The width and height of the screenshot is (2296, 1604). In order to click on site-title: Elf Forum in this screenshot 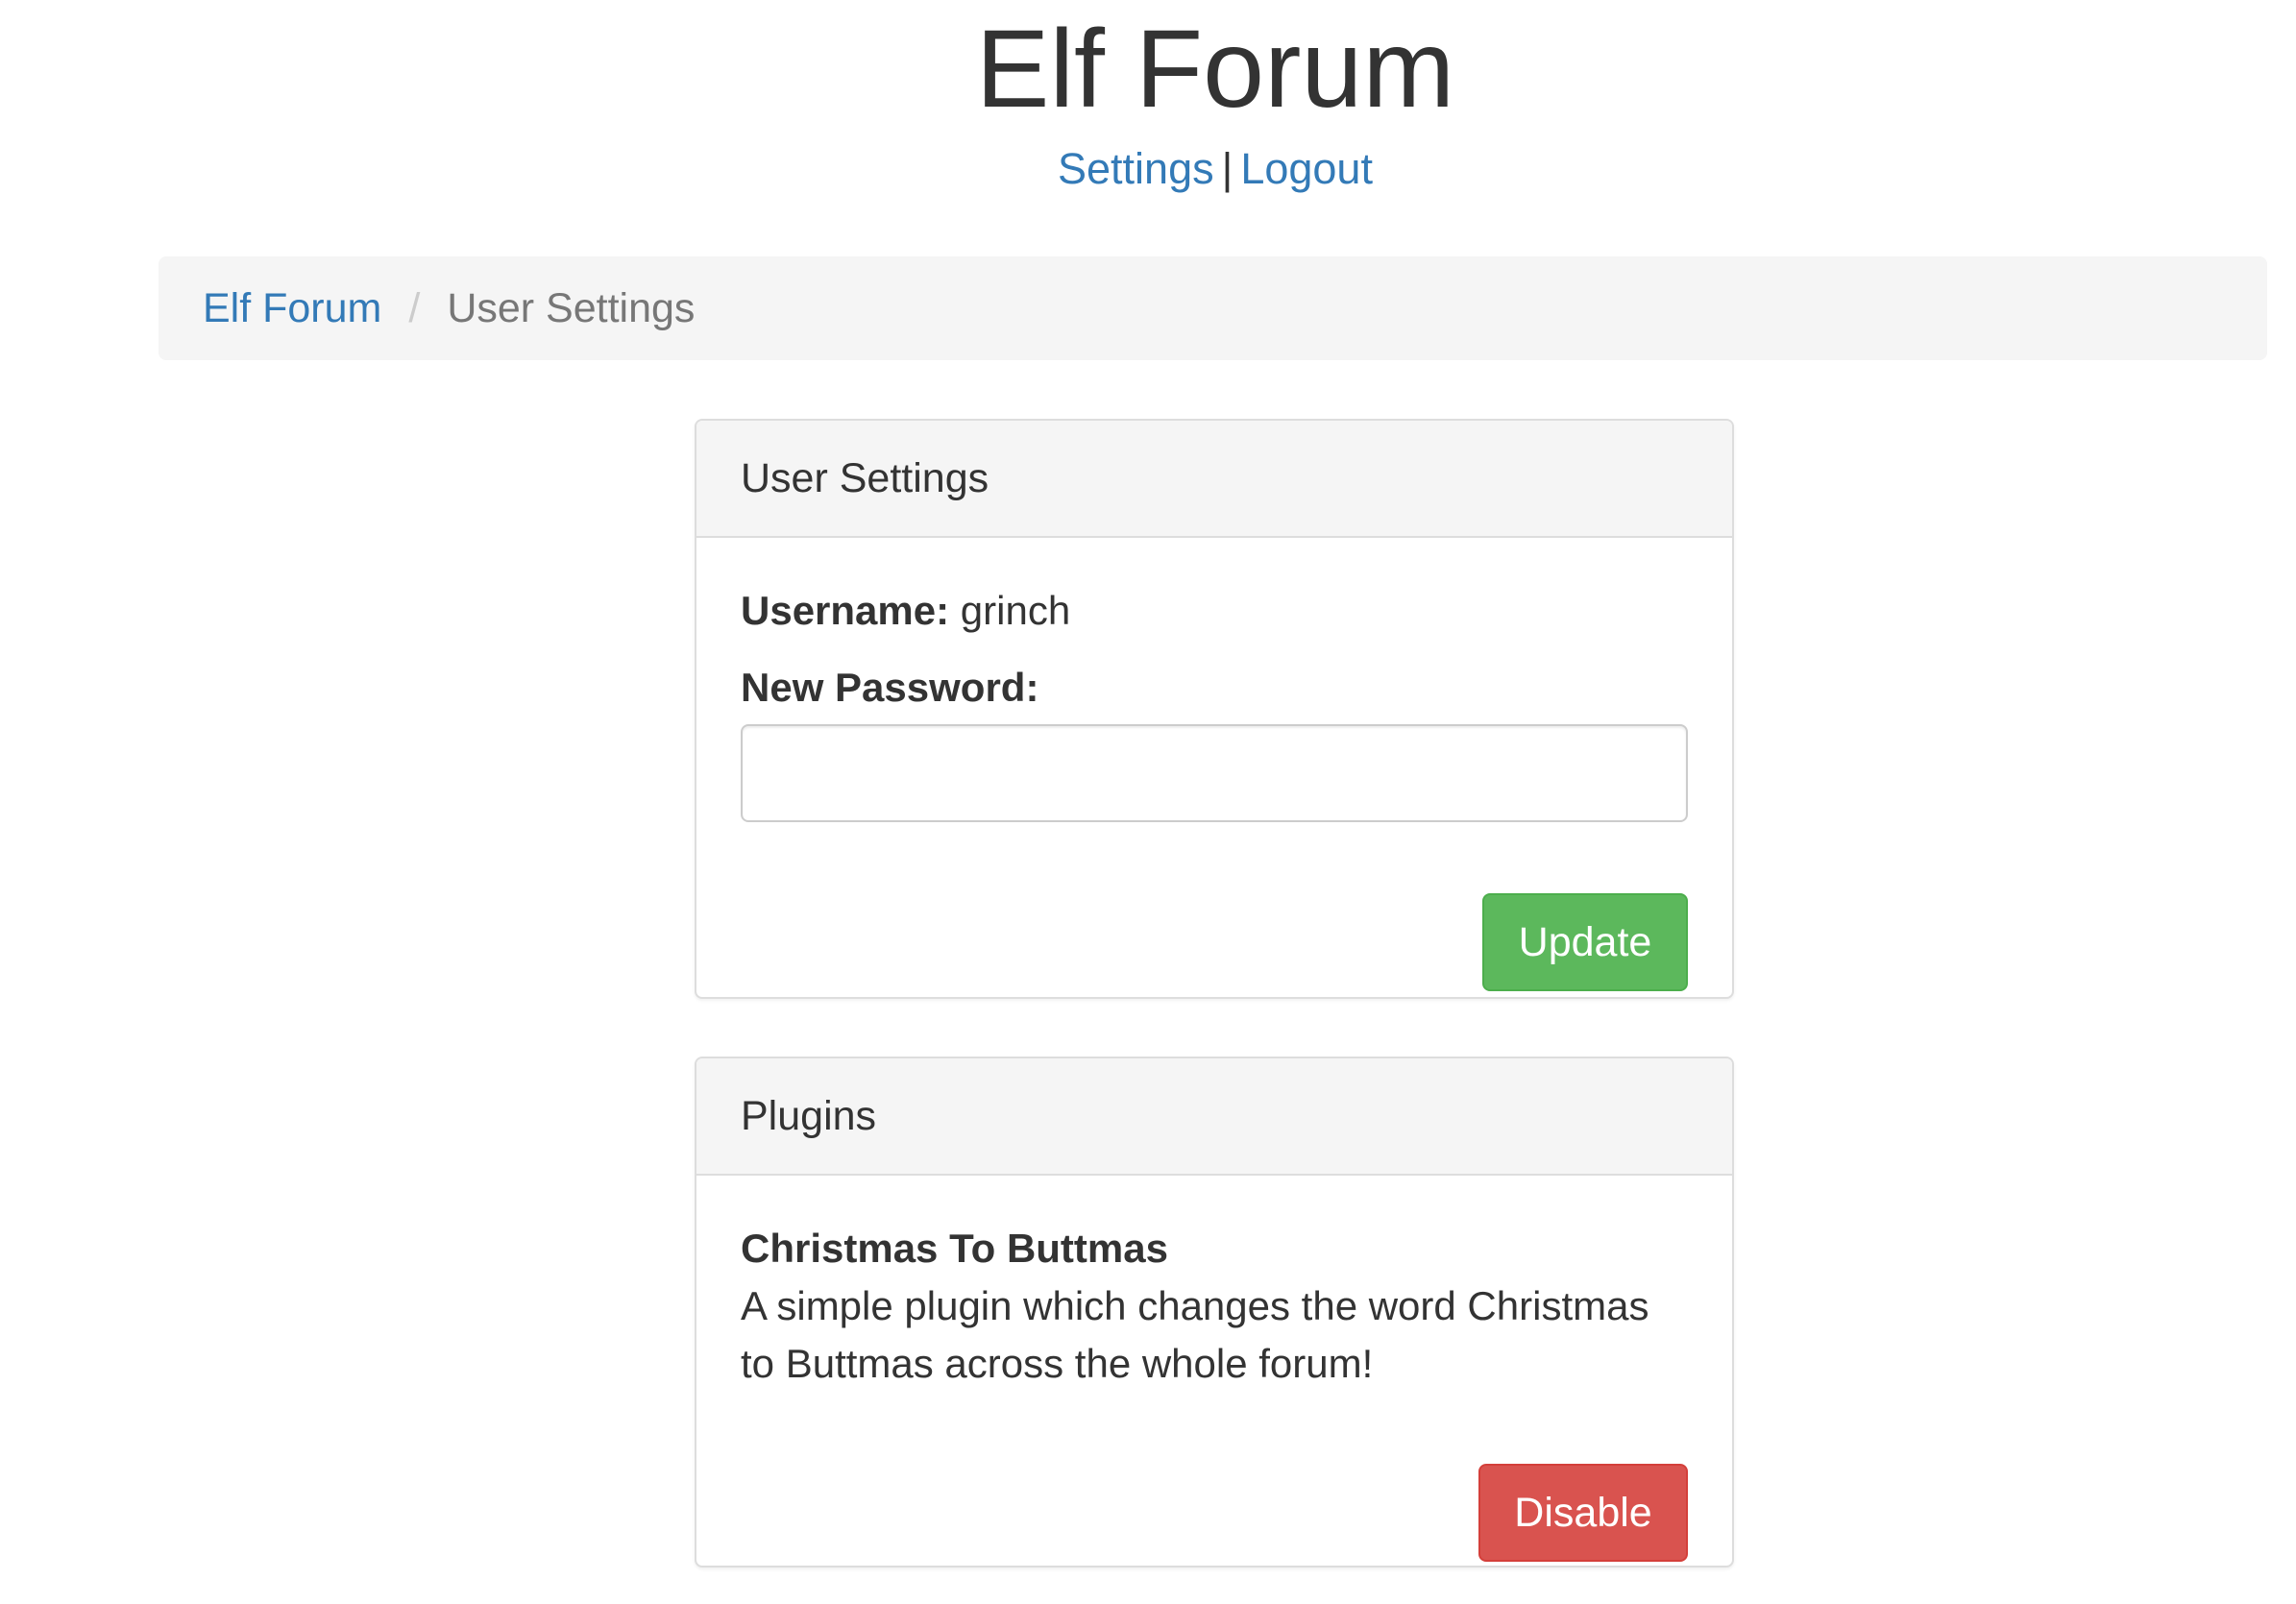, I will do `click(1215, 69)`.